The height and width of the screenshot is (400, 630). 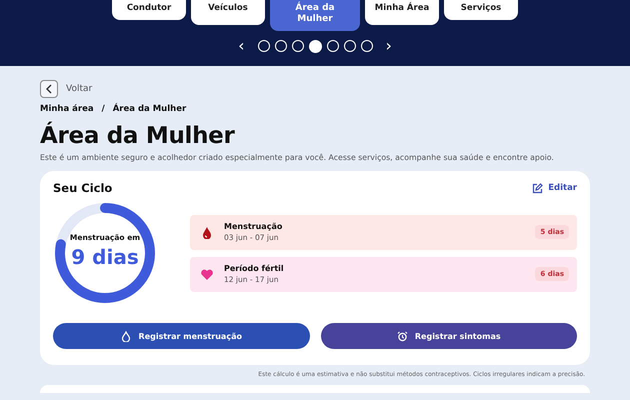 What do you see at coordinates (402, 336) in the screenshot?
I see `alarm-clock-icon` at bounding box center [402, 336].